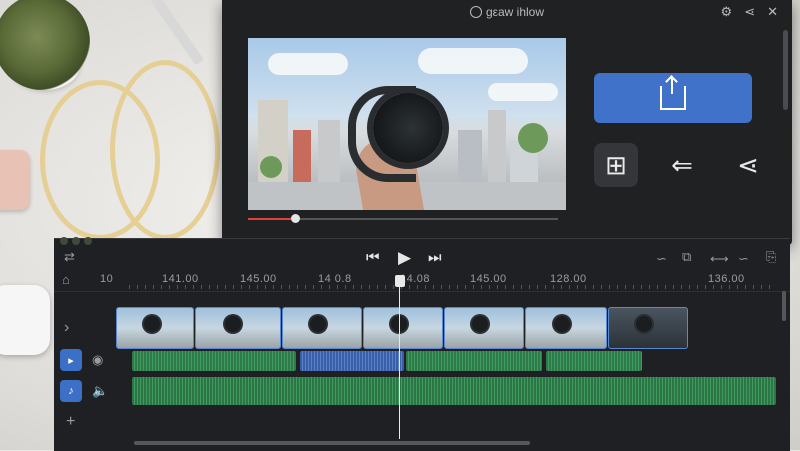  What do you see at coordinates (771, 257) in the screenshot?
I see `export-frame-icon: ⎘` at bounding box center [771, 257].